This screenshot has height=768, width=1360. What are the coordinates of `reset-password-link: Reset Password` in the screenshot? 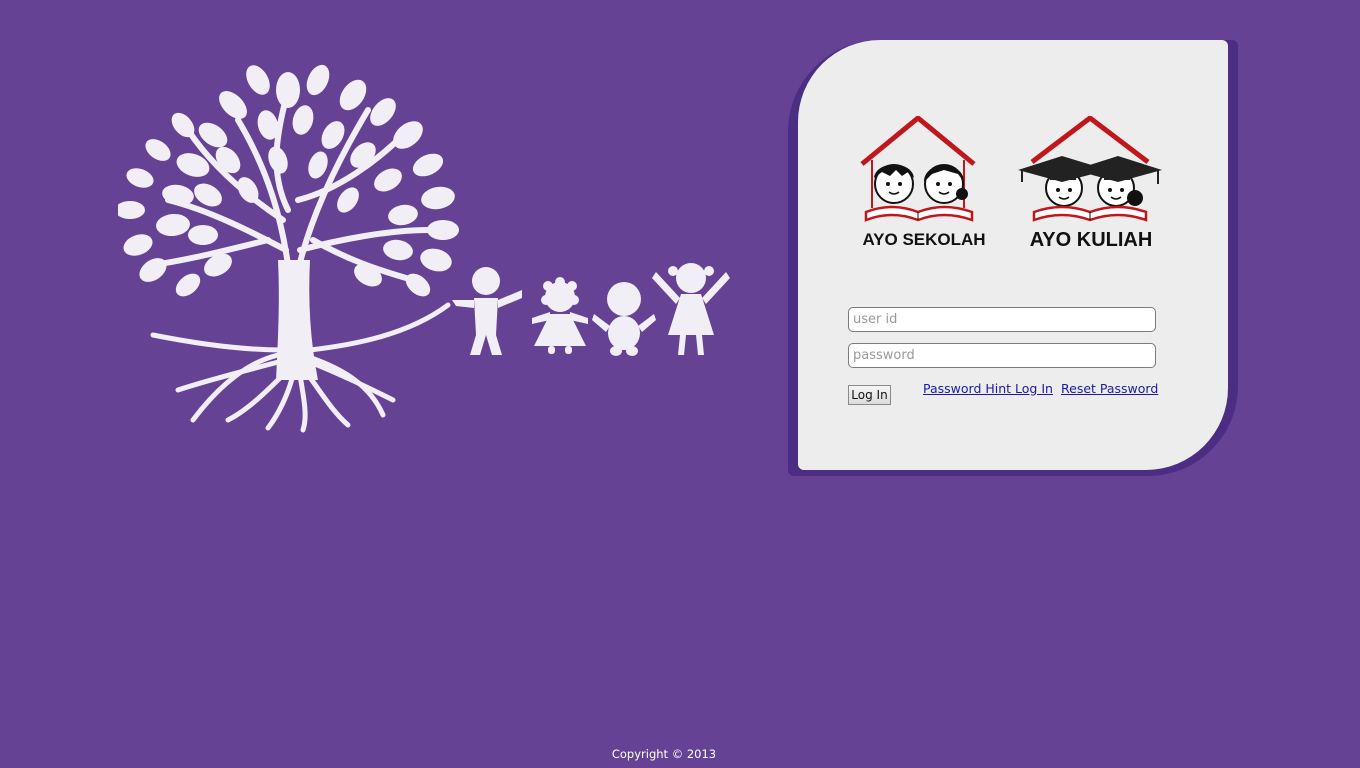 It's located at (1109, 388).